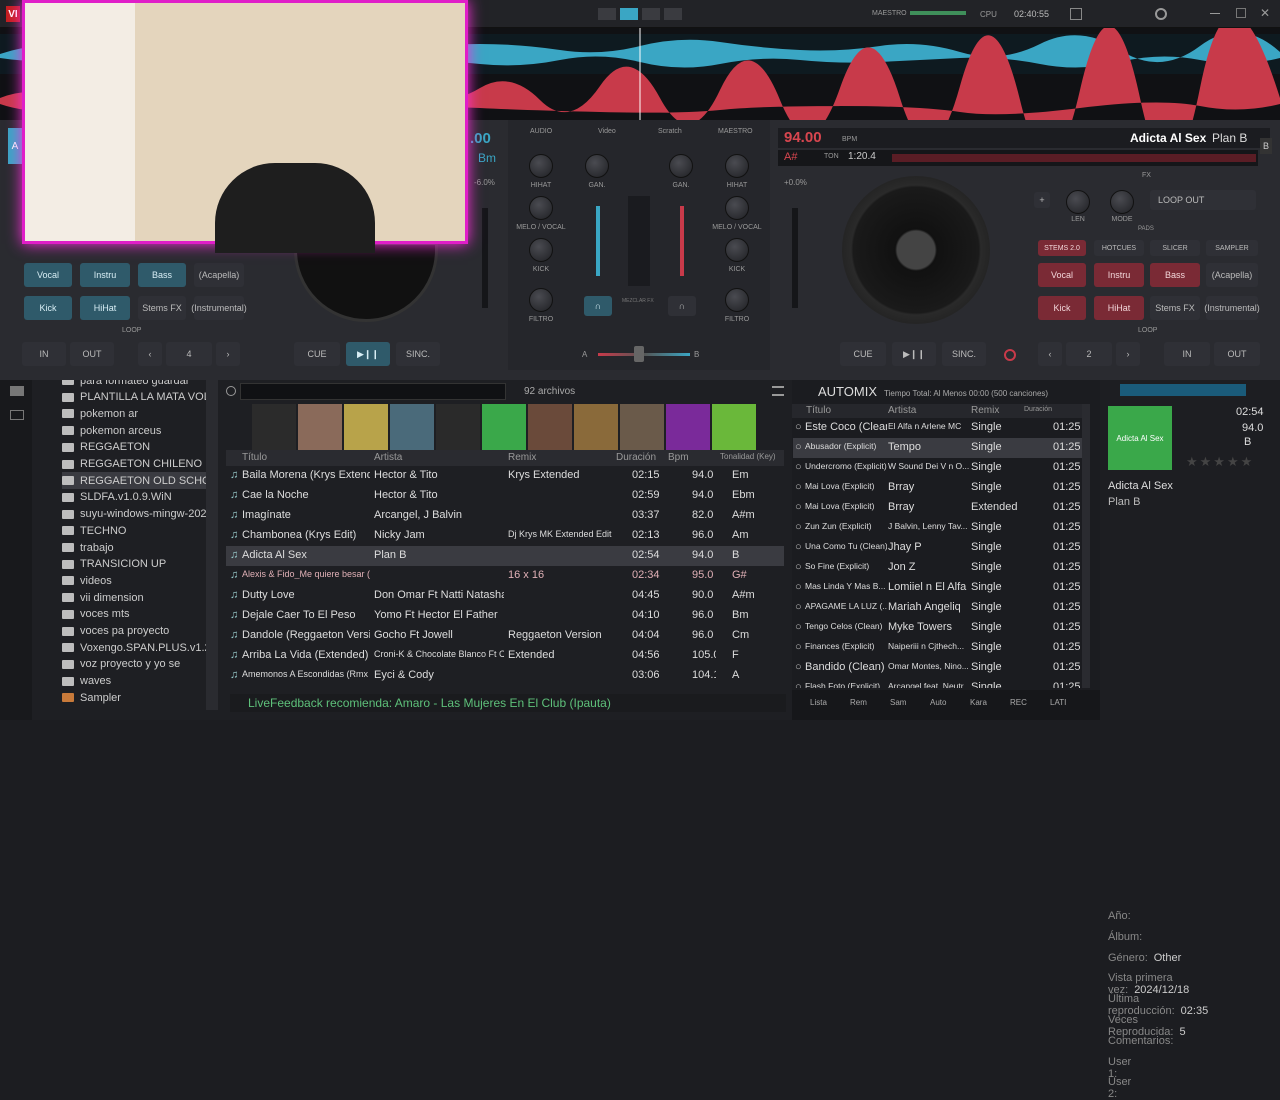 The width and height of the screenshot is (1280, 1100). Describe the element at coordinates (1175, 308) in the screenshot. I see `deck-b-pad-stemsfx: Stems FX` at that location.